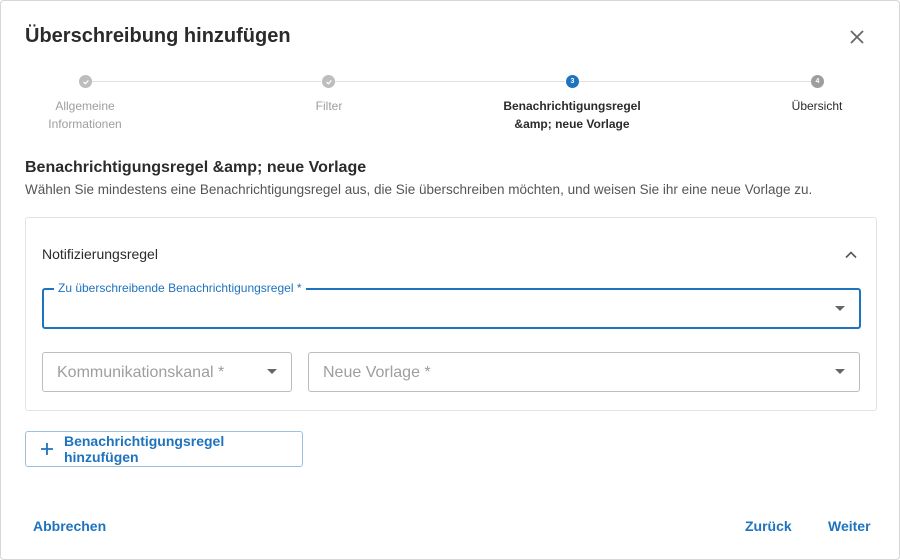  I want to click on cancel-button: Abbrechen, so click(69, 526).